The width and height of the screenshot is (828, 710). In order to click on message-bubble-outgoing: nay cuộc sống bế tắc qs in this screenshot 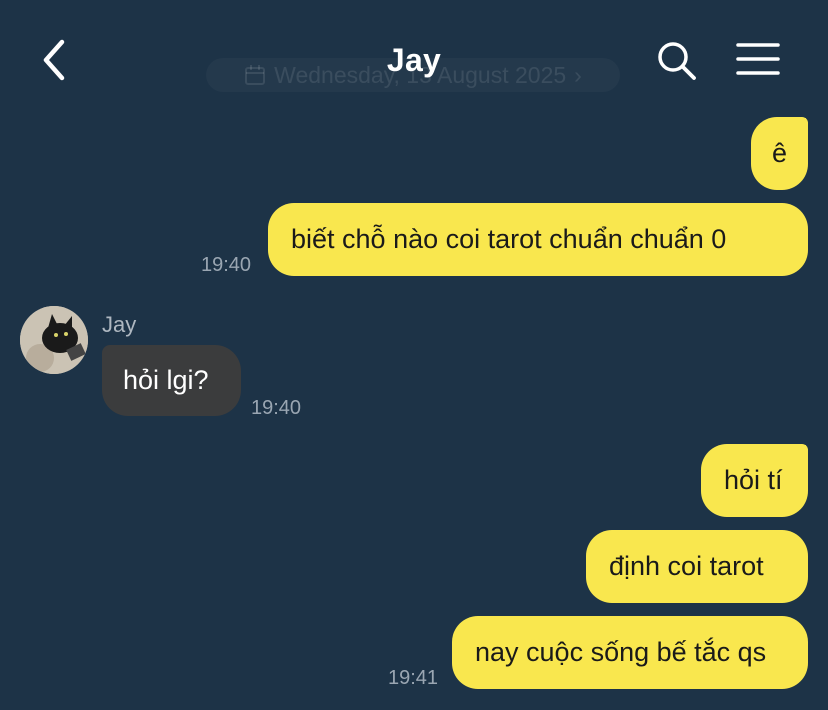, I will do `click(630, 652)`.